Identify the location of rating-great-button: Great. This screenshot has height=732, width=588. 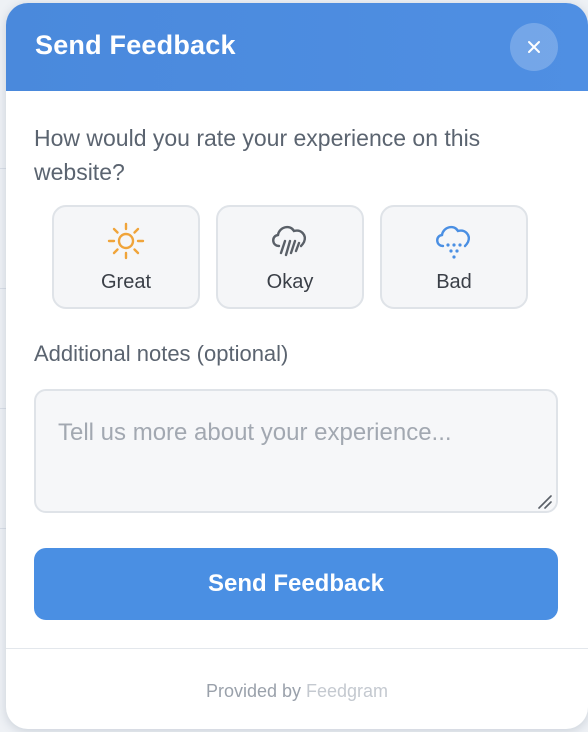
(126, 257).